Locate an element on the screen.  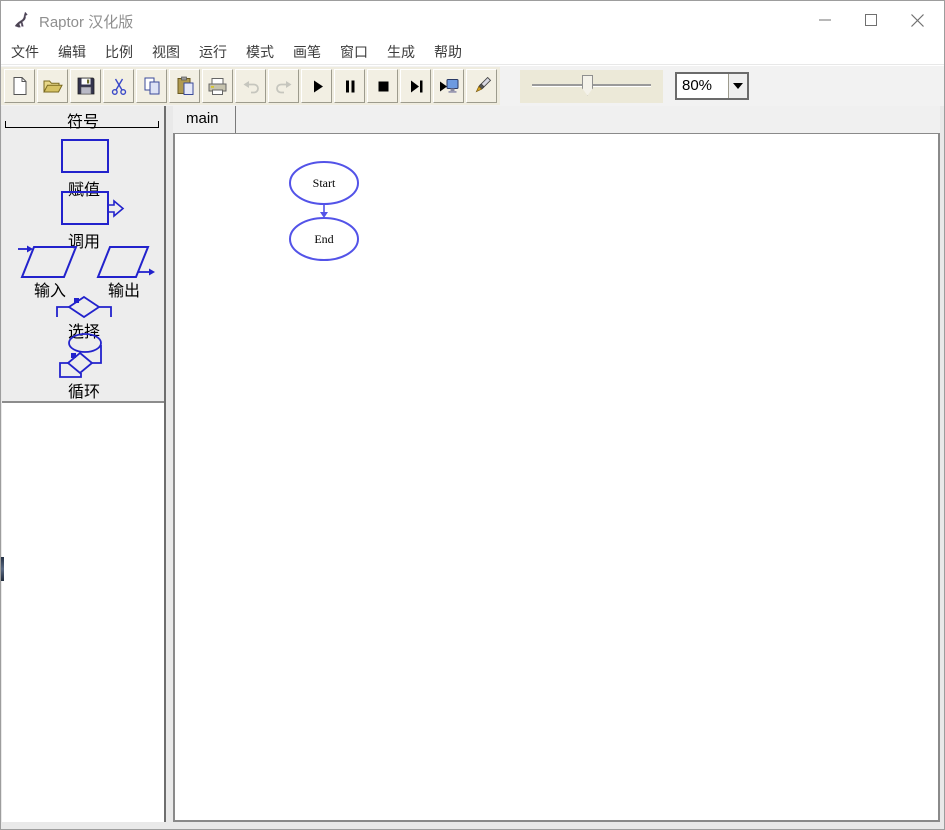
maximize-icon is located at coordinates (871, 20).